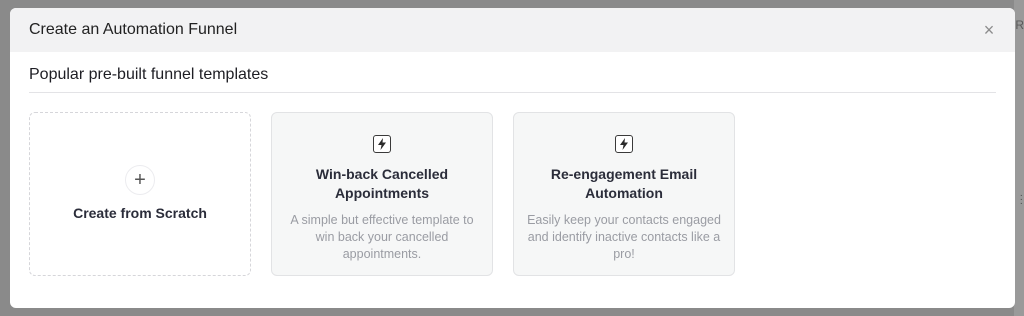 This screenshot has width=1024, height=316. What do you see at coordinates (140, 213) in the screenshot?
I see `create-from-scratch-label: Create from Scratch` at bounding box center [140, 213].